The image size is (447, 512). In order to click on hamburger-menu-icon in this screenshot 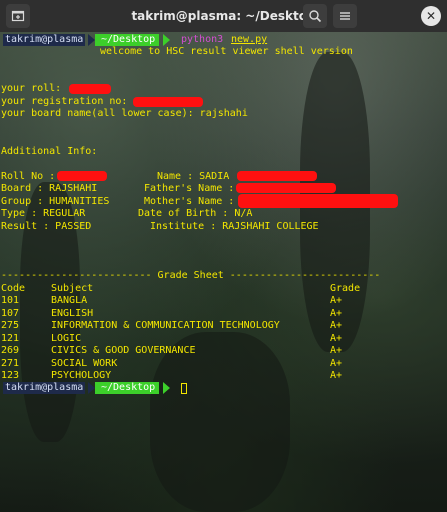, I will do `click(345, 16)`.